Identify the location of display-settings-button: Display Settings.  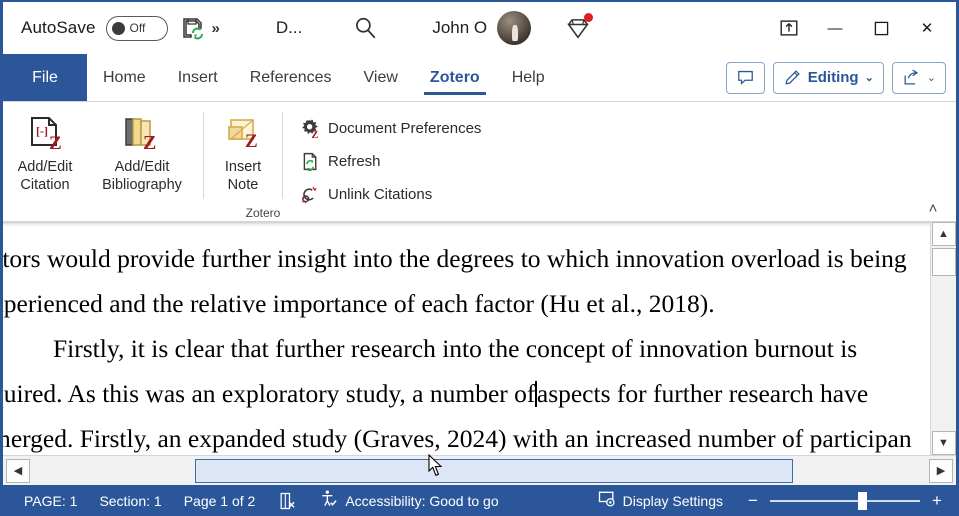
(660, 500).